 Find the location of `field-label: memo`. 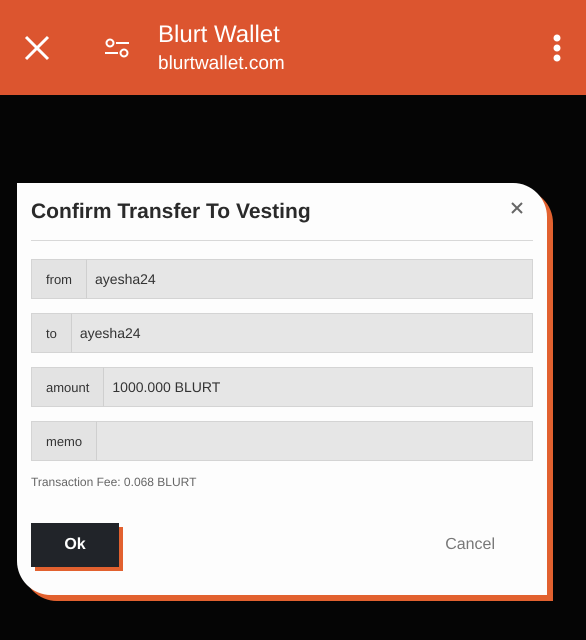

field-label: memo is located at coordinates (64, 441).